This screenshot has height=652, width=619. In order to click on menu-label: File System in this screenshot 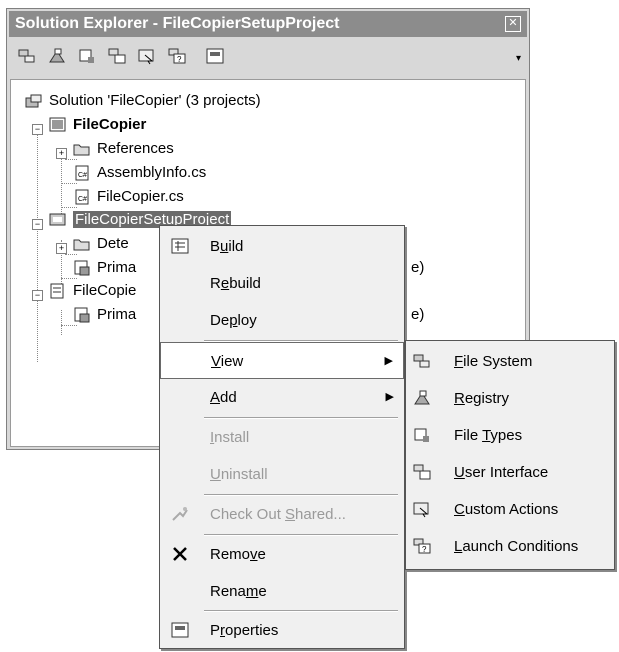, I will do `click(493, 361)`.